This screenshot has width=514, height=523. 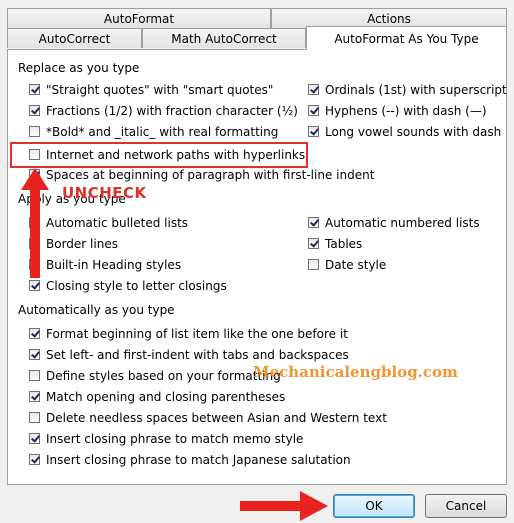 I want to click on checkbox-label: Date style, so click(x=356, y=265).